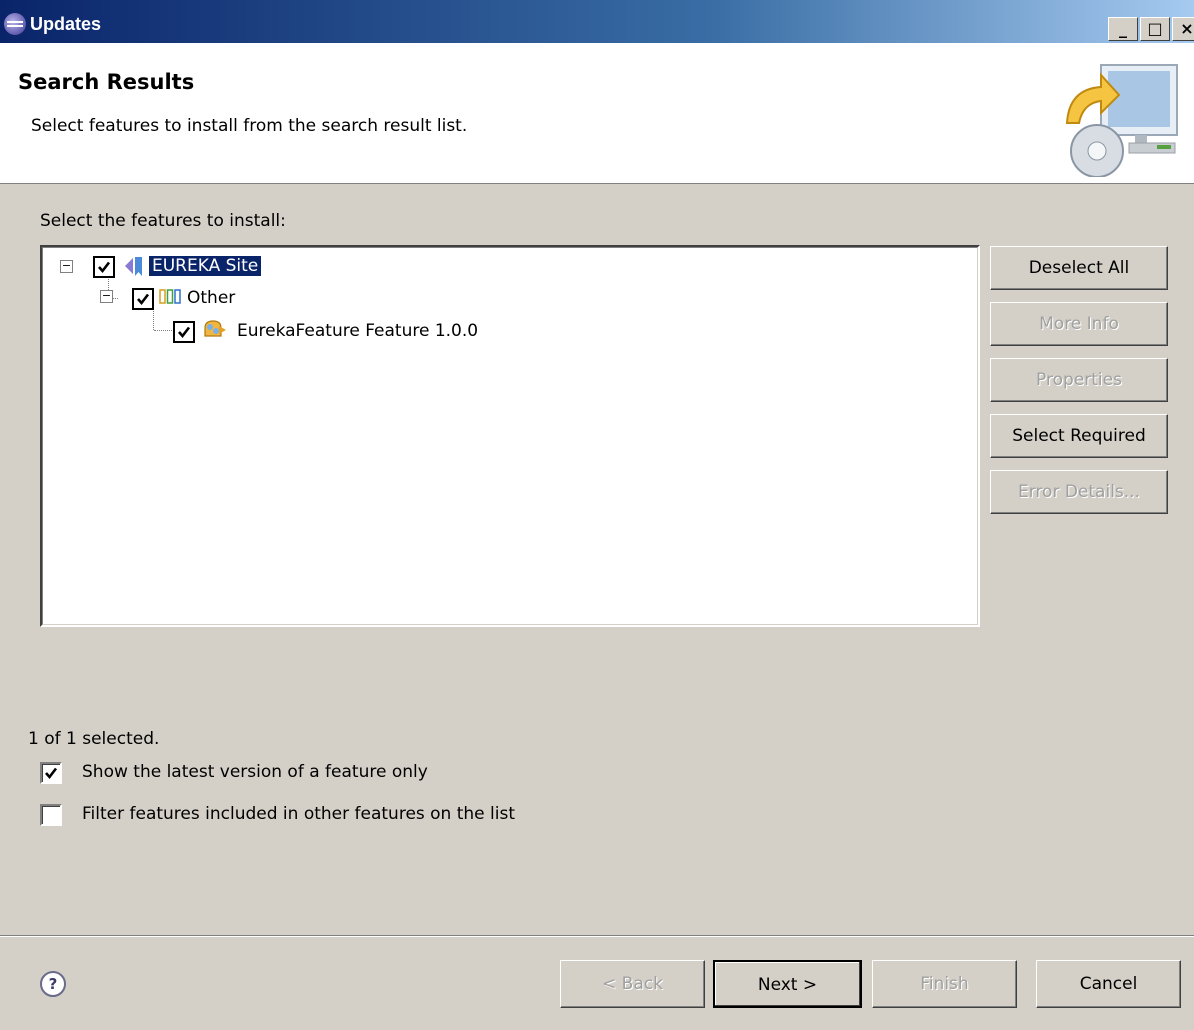 The image size is (1194, 1030). I want to click on finish-button: Finish, so click(944, 984).